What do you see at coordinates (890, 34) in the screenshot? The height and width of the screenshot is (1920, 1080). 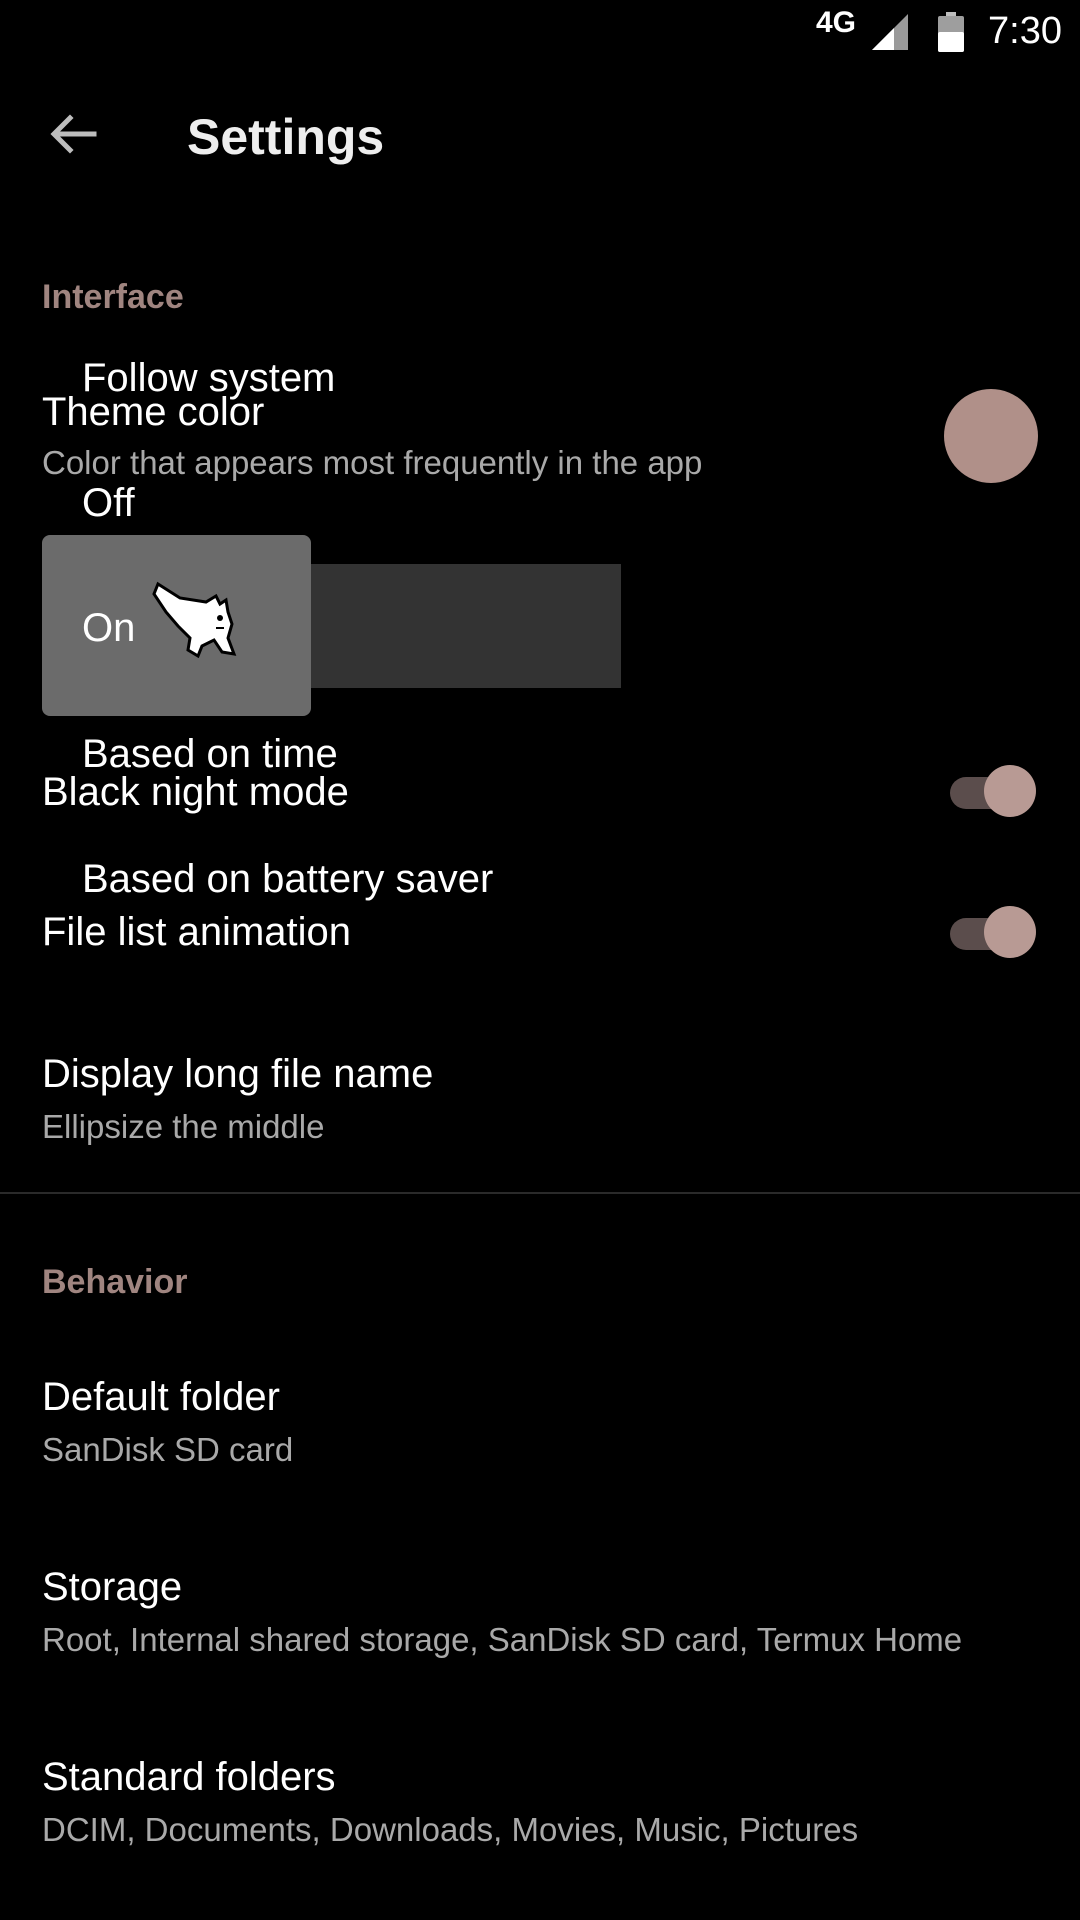 I see `cell-signal-icon` at bounding box center [890, 34].